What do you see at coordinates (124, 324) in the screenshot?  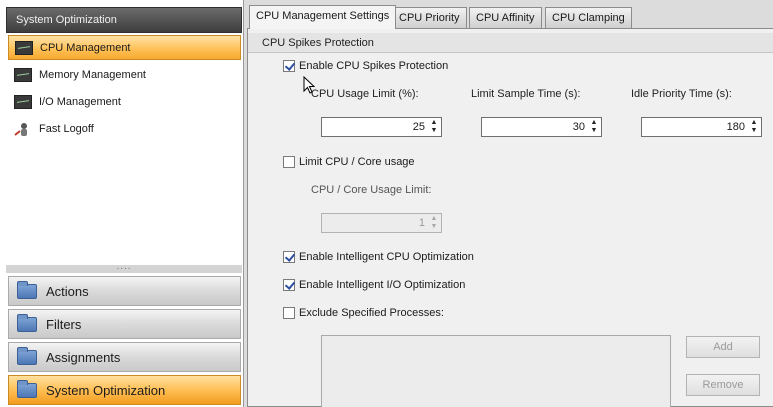 I see `group-filters: Filters` at bounding box center [124, 324].